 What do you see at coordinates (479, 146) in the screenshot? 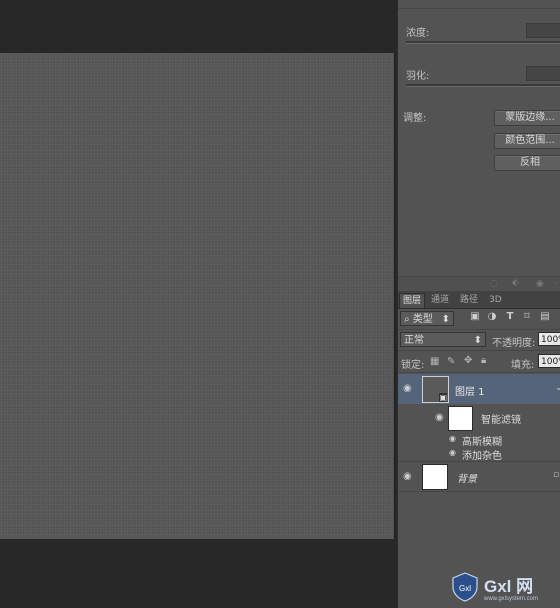
I see `properties-panel: 浓度: 羽化: 调整: 蒙版边缘... 颜色范围... 反相 ◌ ⬖ ◉ ·` at bounding box center [479, 146].